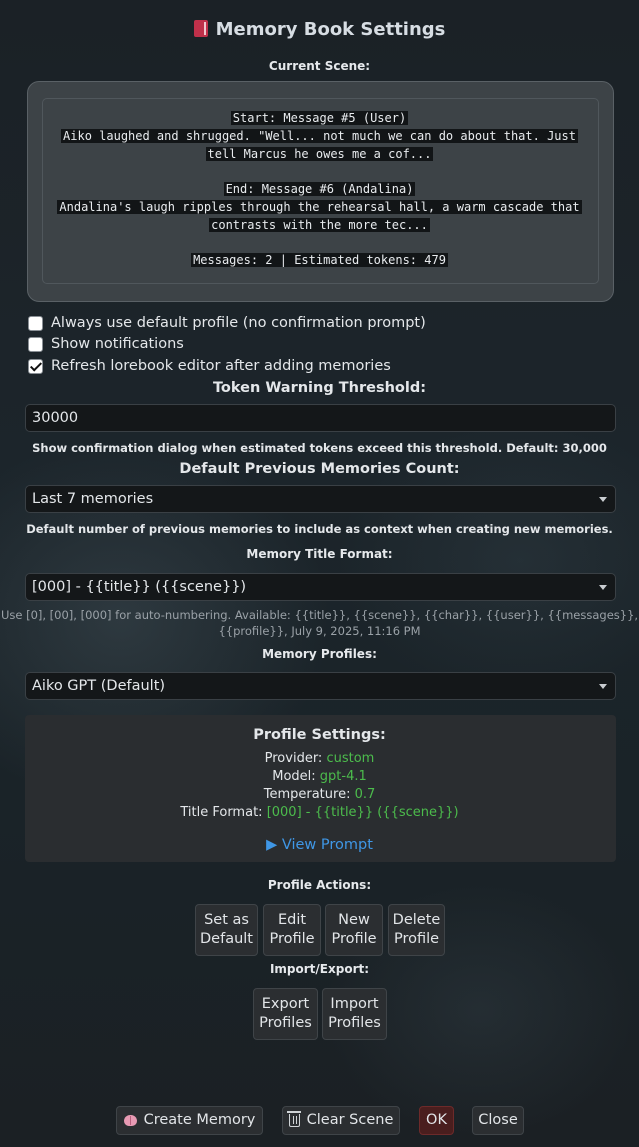 This screenshot has height=1147, width=639. Describe the element at coordinates (293, 758) in the screenshot. I see `provider-label: Provider:` at that location.